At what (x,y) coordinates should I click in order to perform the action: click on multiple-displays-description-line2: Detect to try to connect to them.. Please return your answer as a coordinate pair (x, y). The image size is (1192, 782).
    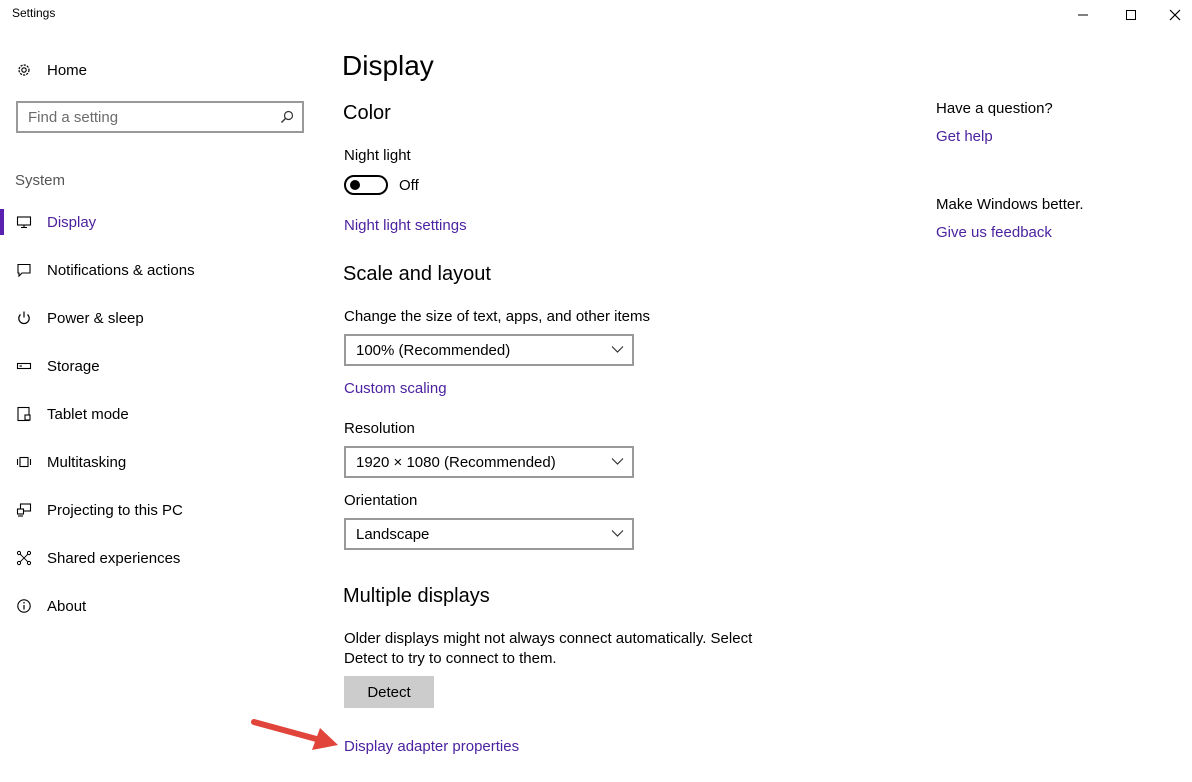
    Looking at the image, I should click on (450, 658).